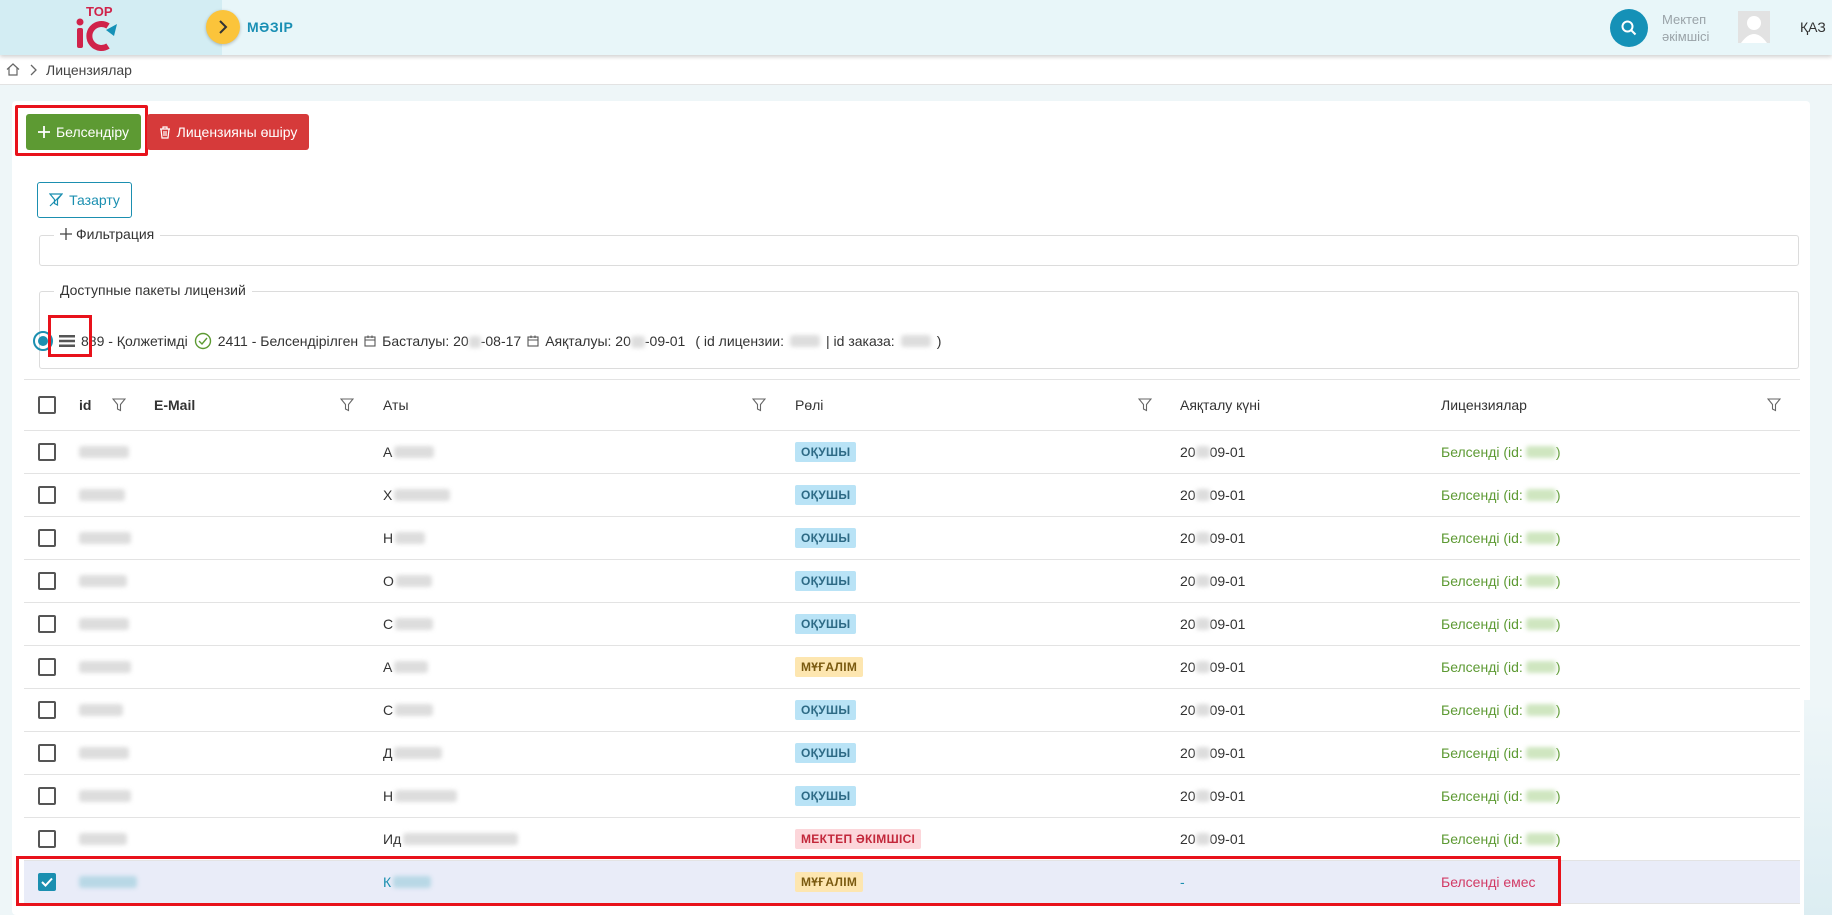 This screenshot has width=1832, height=915. I want to click on date-suffix: 09-01, so click(1227, 753).